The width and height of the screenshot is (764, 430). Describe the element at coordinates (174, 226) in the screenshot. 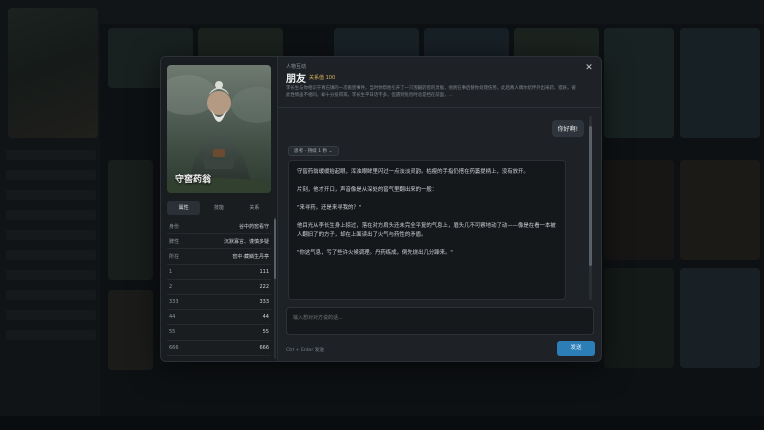

I see `attribute-key: 身份` at that location.